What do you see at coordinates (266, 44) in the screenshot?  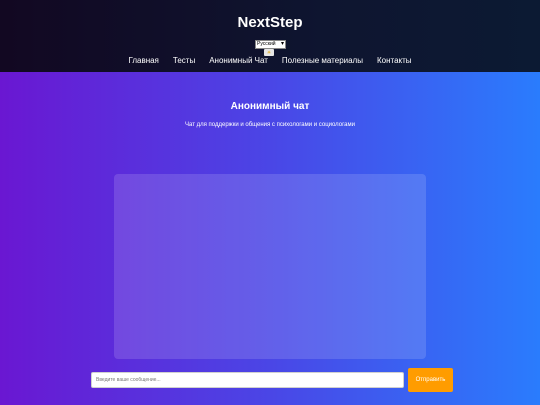 I see `language-select-value: Русский` at bounding box center [266, 44].